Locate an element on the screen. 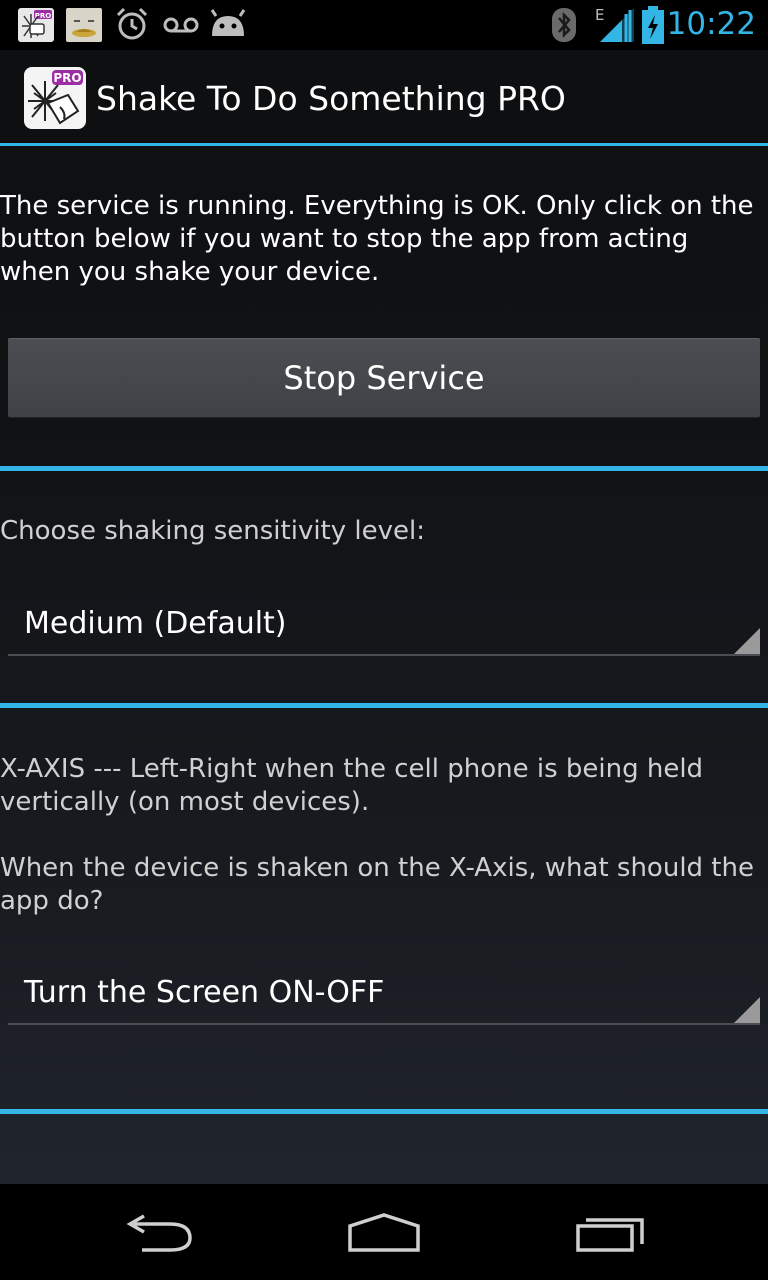  voicemail-icon is located at coordinates (181, 25).